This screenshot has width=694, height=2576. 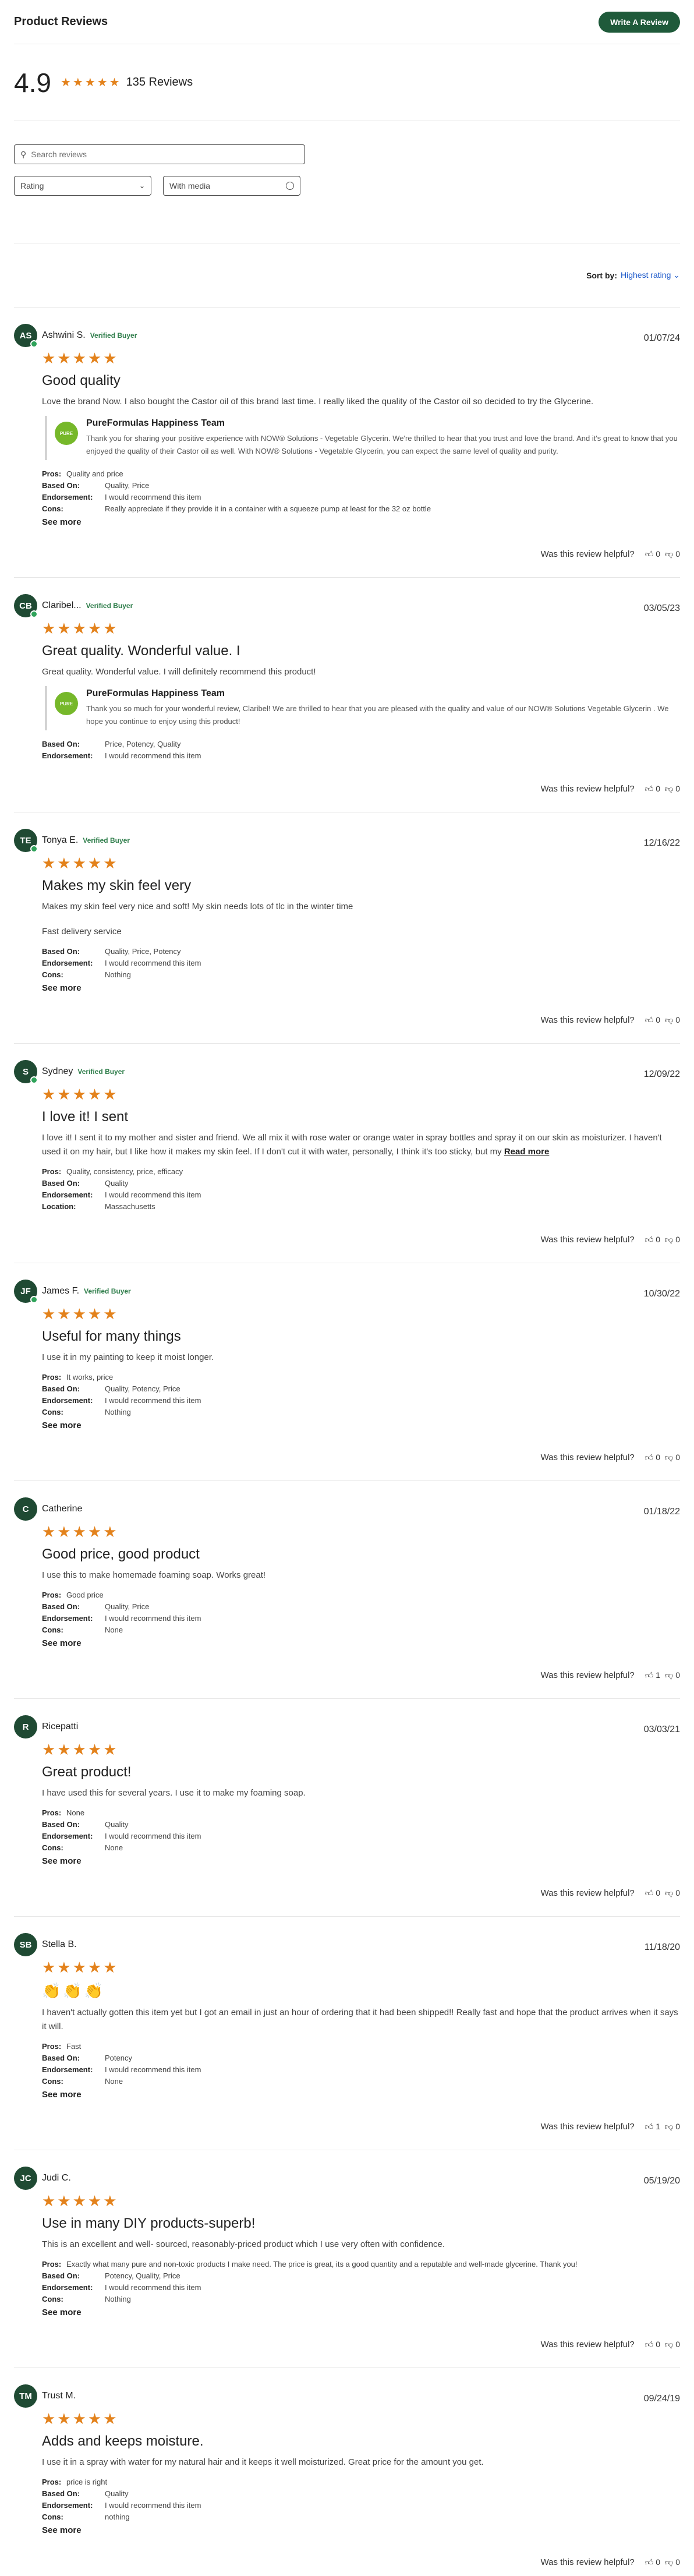 I want to click on avatar-initials: SB, so click(x=25, y=1944).